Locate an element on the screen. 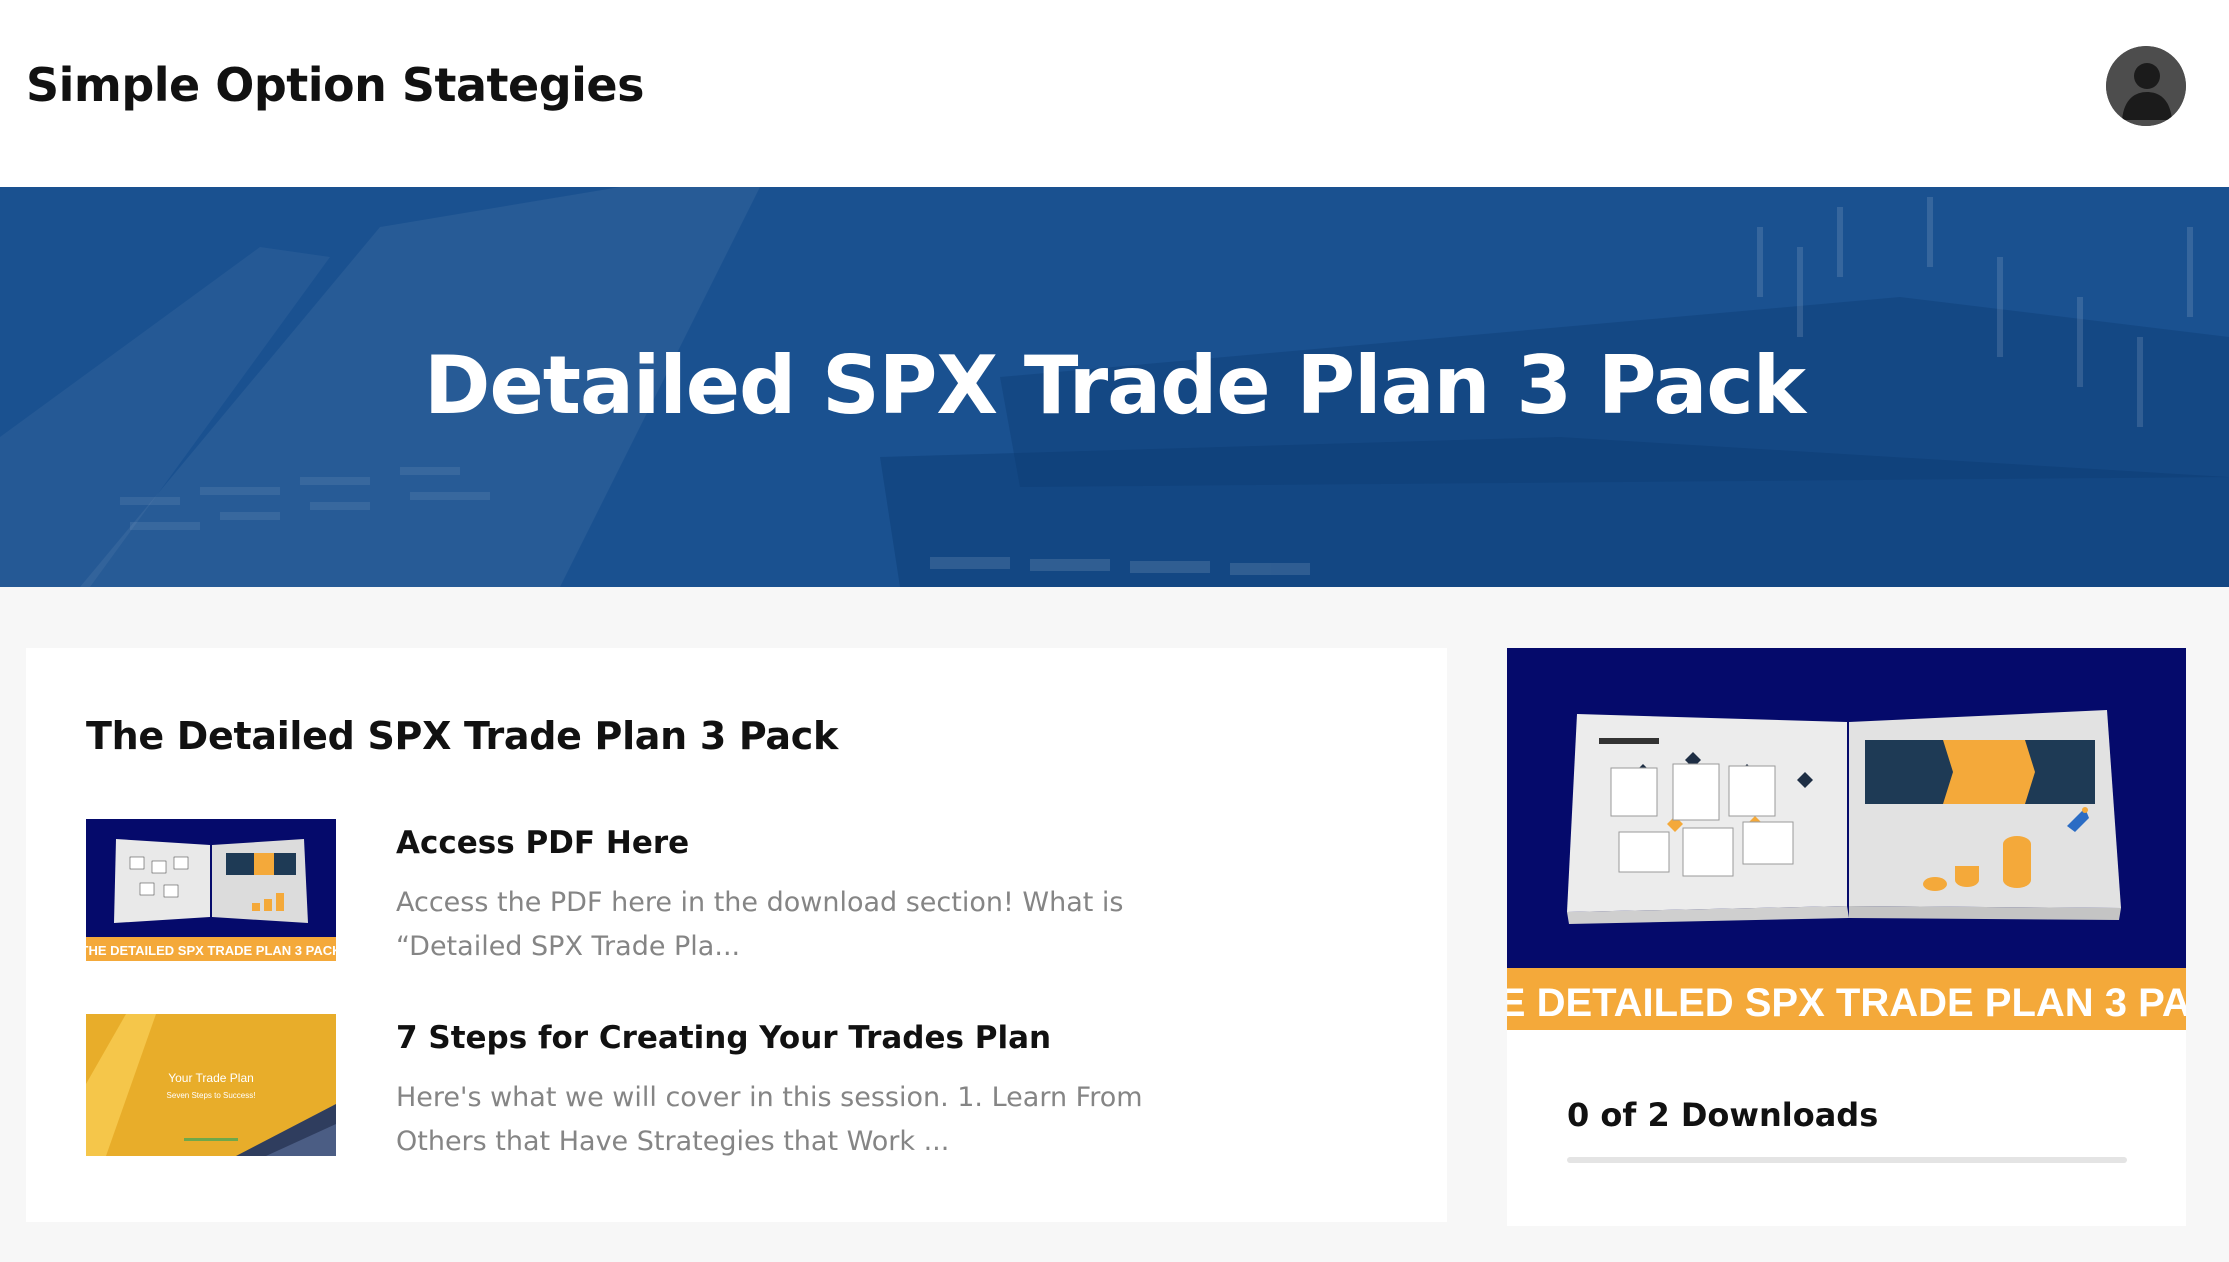 This screenshot has width=2229, height=1262. page-title: Detailed SPX Trade Plan 3 Pack is located at coordinates (1115, 385).